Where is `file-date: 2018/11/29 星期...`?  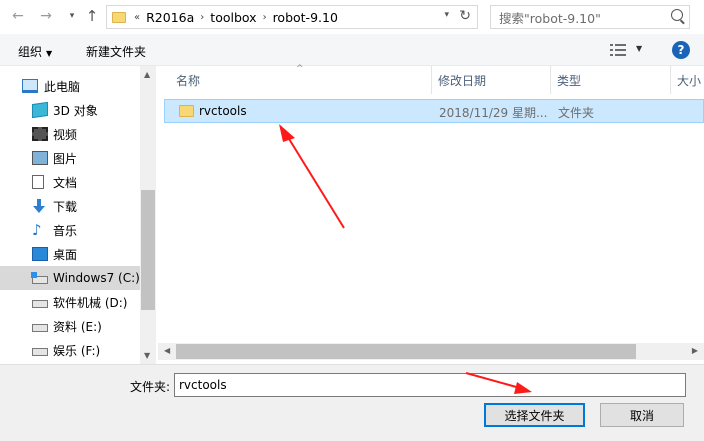 file-date: 2018/11/29 星期... is located at coordinates (493, 113).